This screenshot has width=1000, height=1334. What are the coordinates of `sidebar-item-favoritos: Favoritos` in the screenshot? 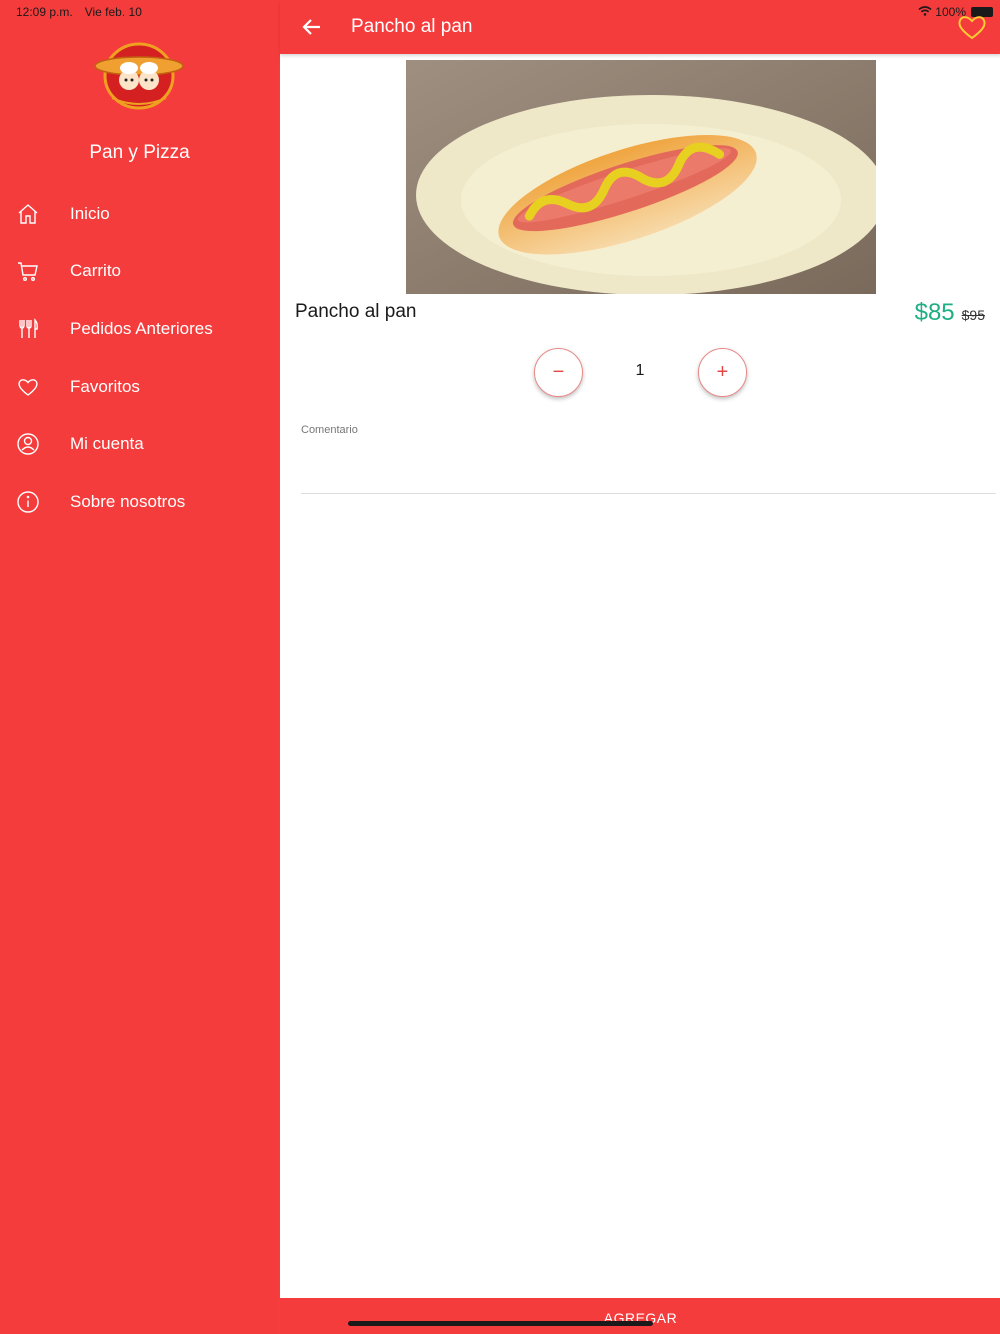 It's located at (139, 387).